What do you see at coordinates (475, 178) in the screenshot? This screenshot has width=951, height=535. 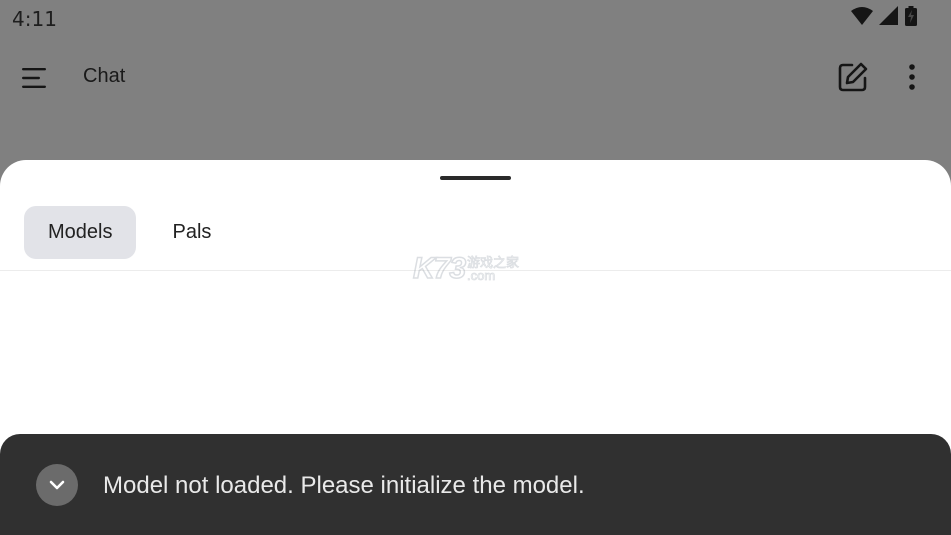 I see `sheet-drag-handle` at bounding box center [475, 178].